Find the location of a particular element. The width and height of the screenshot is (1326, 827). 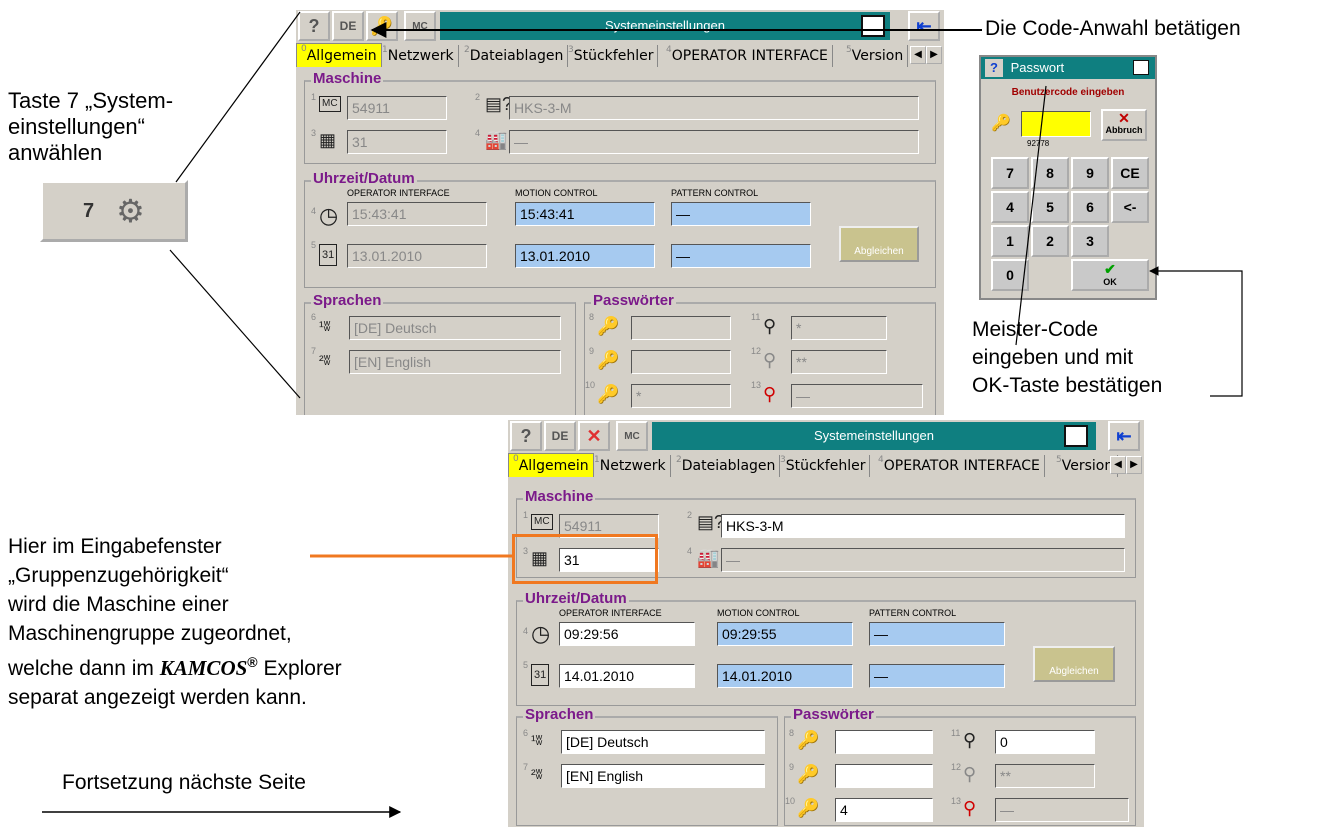

date-mc-field: 13.01.2010 is located at coordinates (585, 256).